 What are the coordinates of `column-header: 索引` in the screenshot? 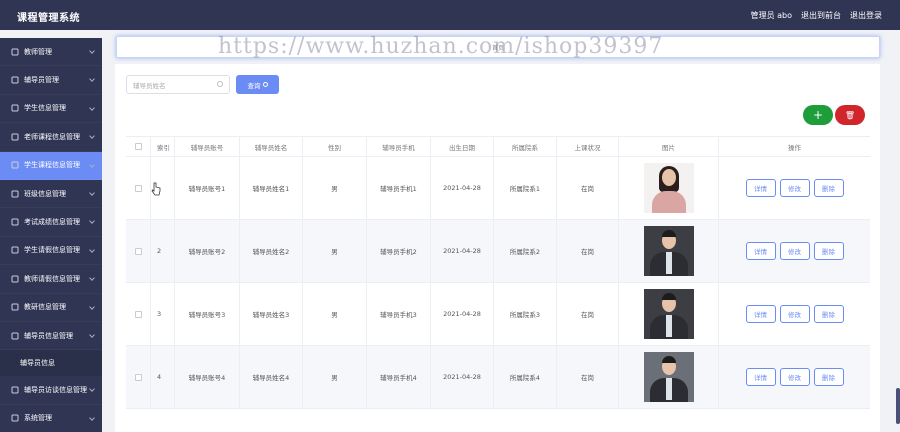 It's located at (163, 146).